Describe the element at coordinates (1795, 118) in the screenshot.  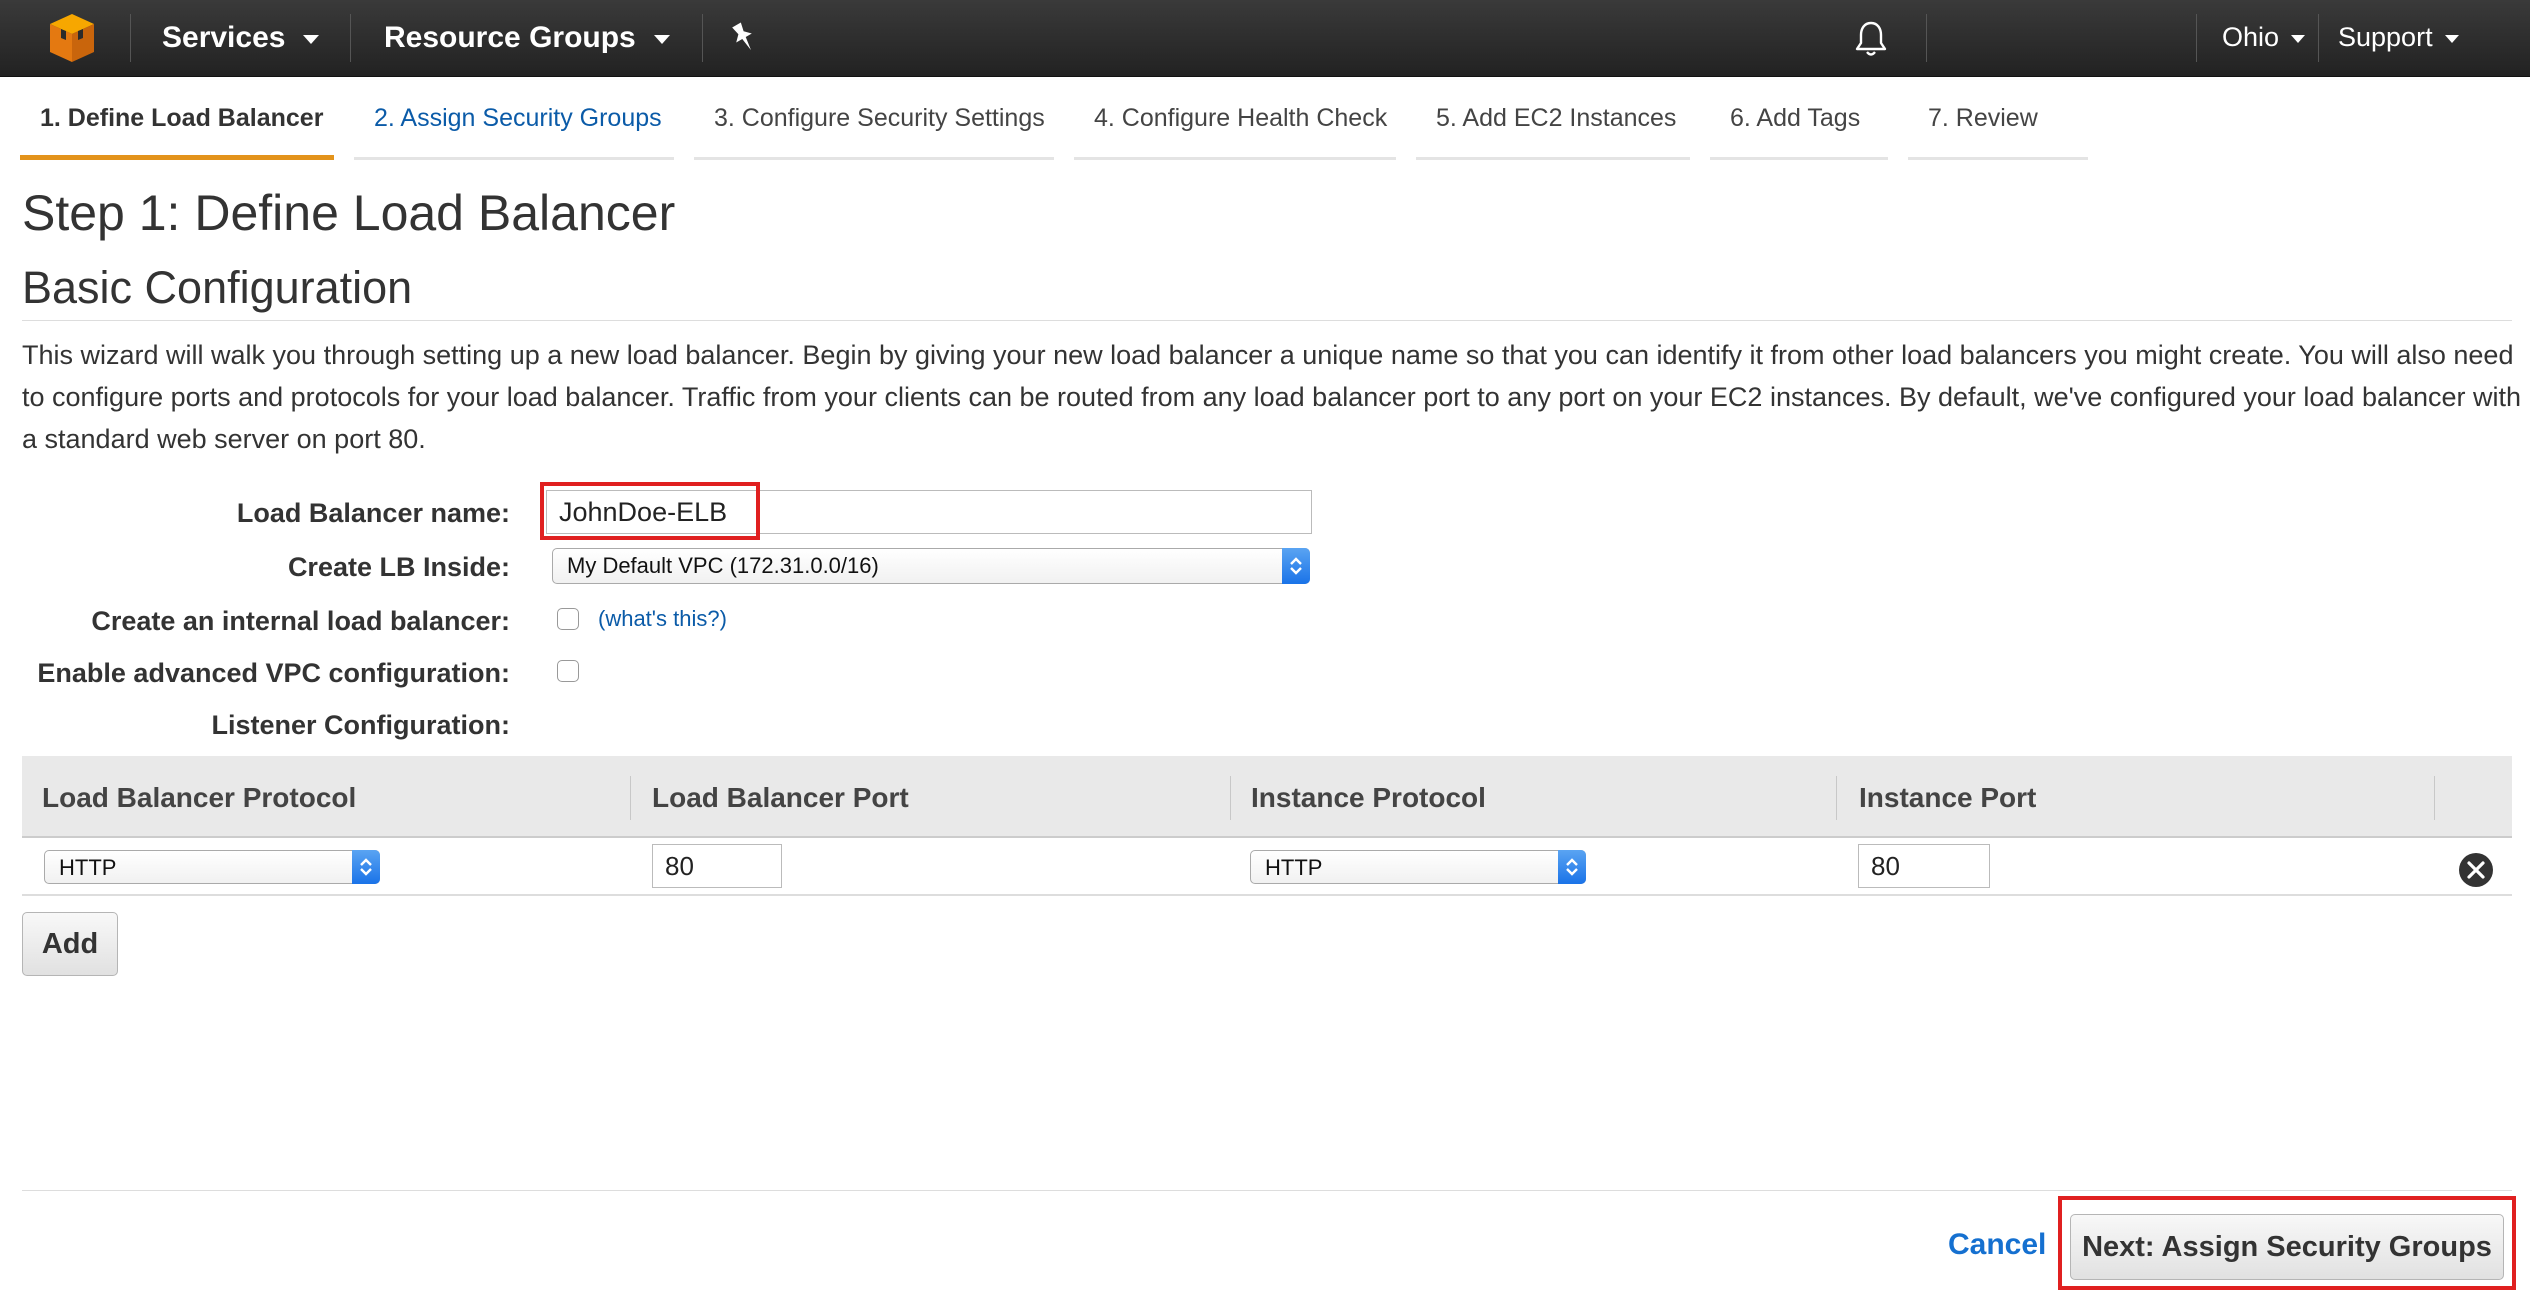
I see `tab-label: 6. Add Tags` at that location.